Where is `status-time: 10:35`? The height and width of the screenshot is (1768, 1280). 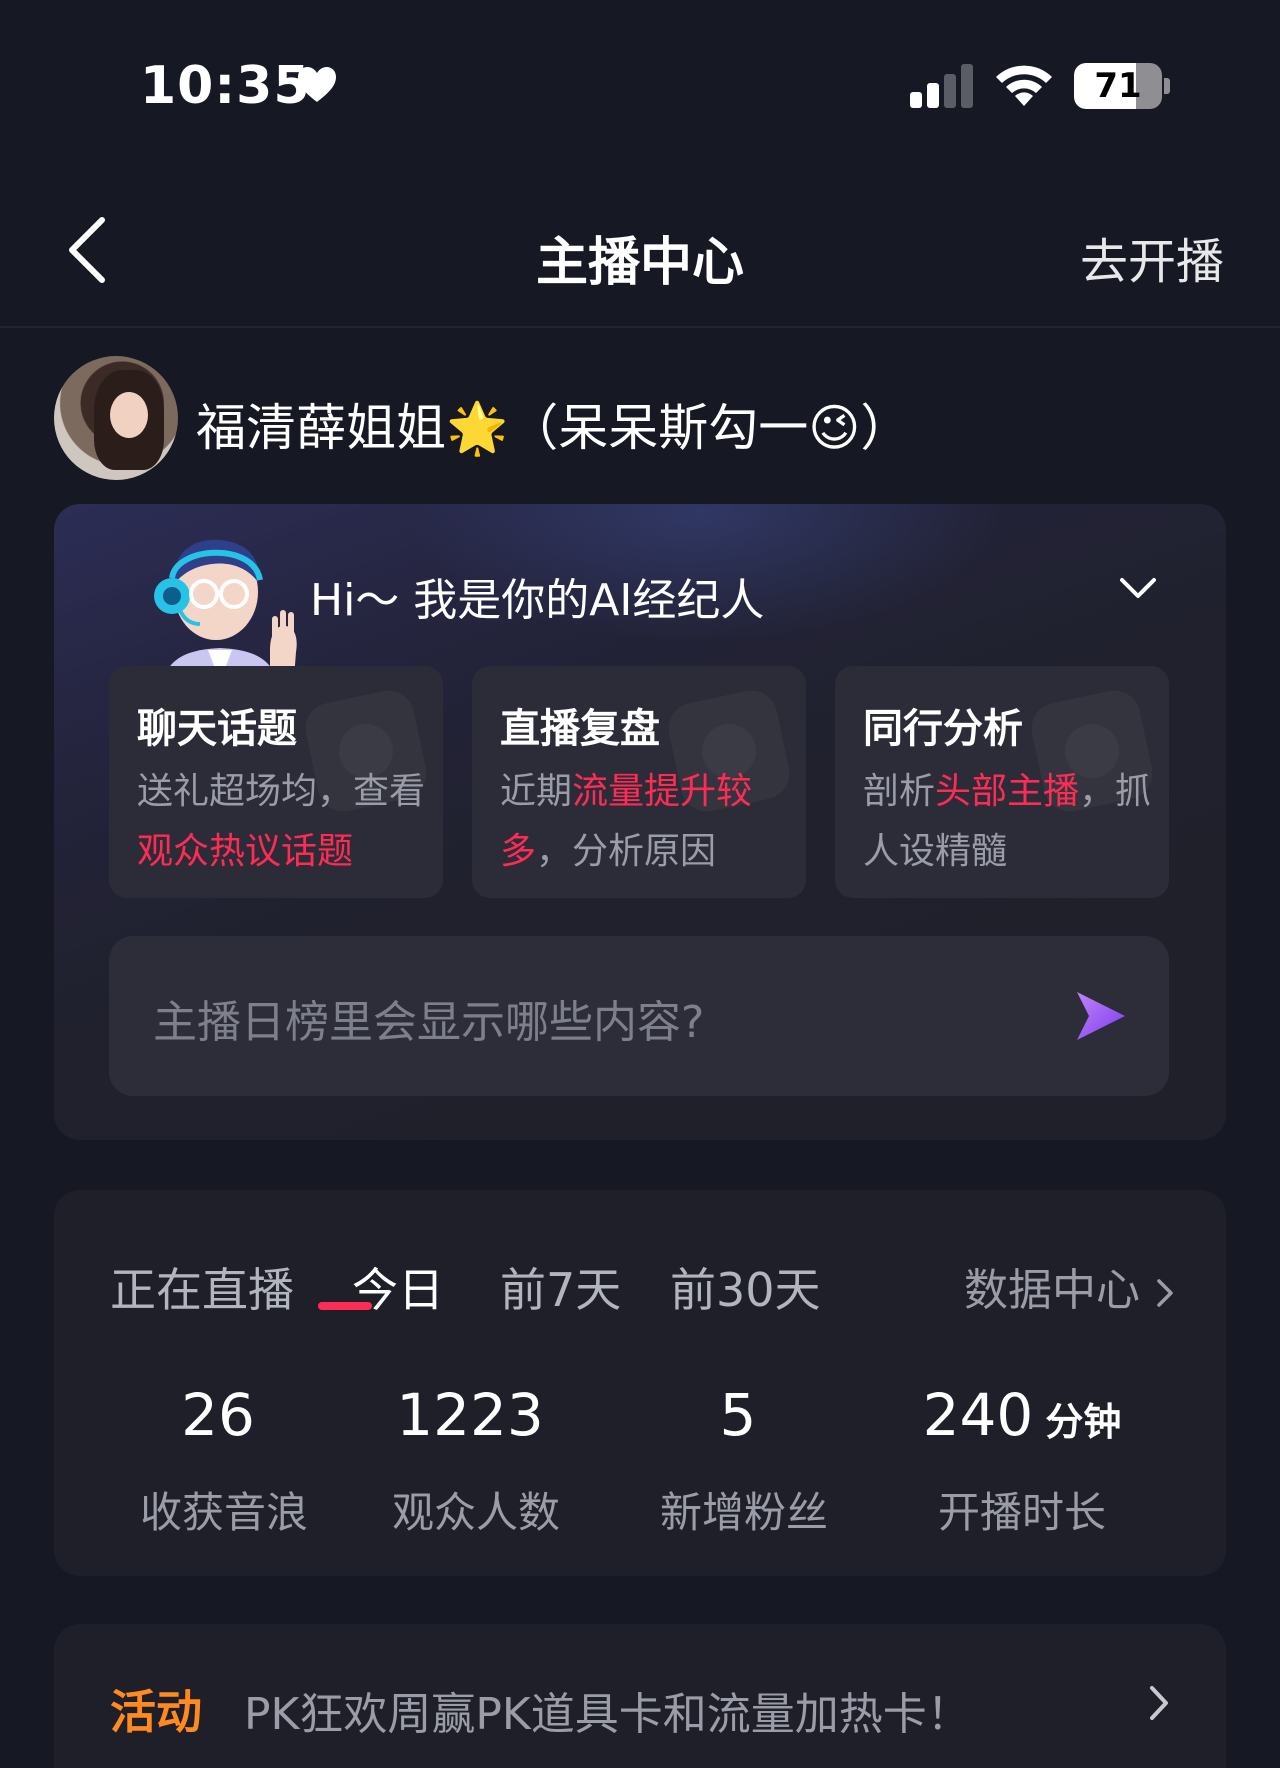
status-time: 10:35 is located at coordinates (225, 86).